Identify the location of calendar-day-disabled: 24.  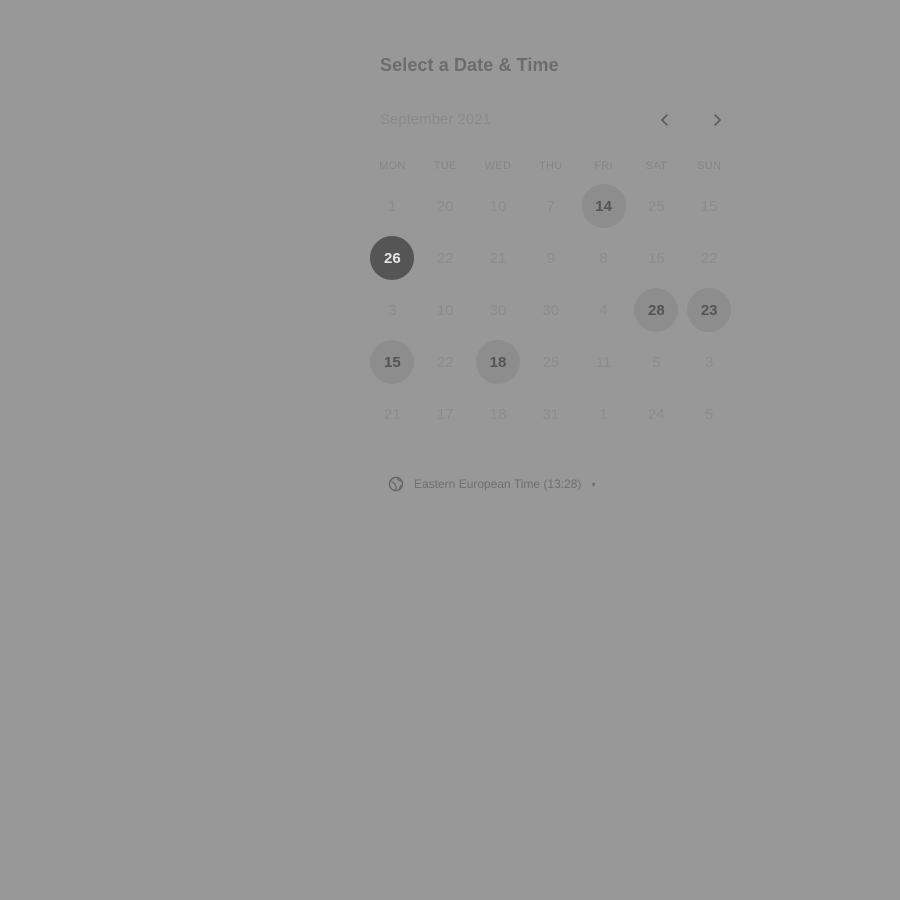
(656, 414).